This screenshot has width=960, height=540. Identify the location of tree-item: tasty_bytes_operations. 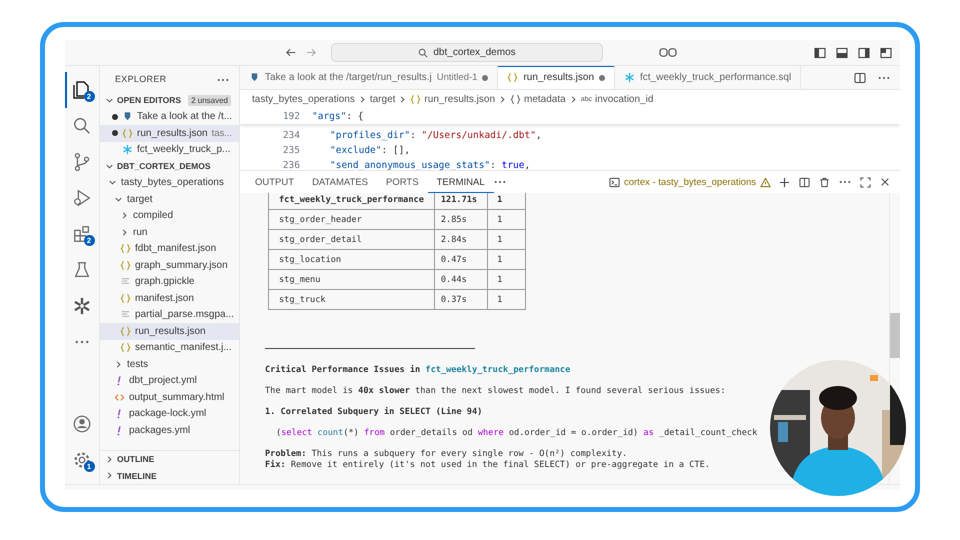
(169, 182).